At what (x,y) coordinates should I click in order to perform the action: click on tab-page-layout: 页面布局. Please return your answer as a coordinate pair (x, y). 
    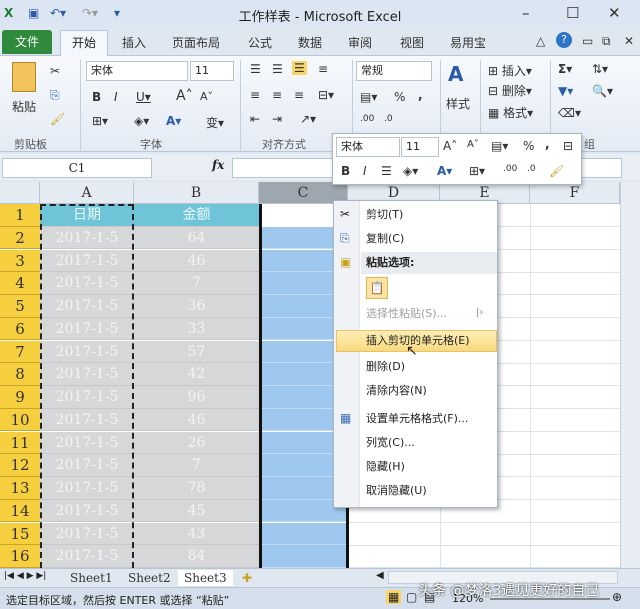
    Looking at the image, I should click on (196, 42).